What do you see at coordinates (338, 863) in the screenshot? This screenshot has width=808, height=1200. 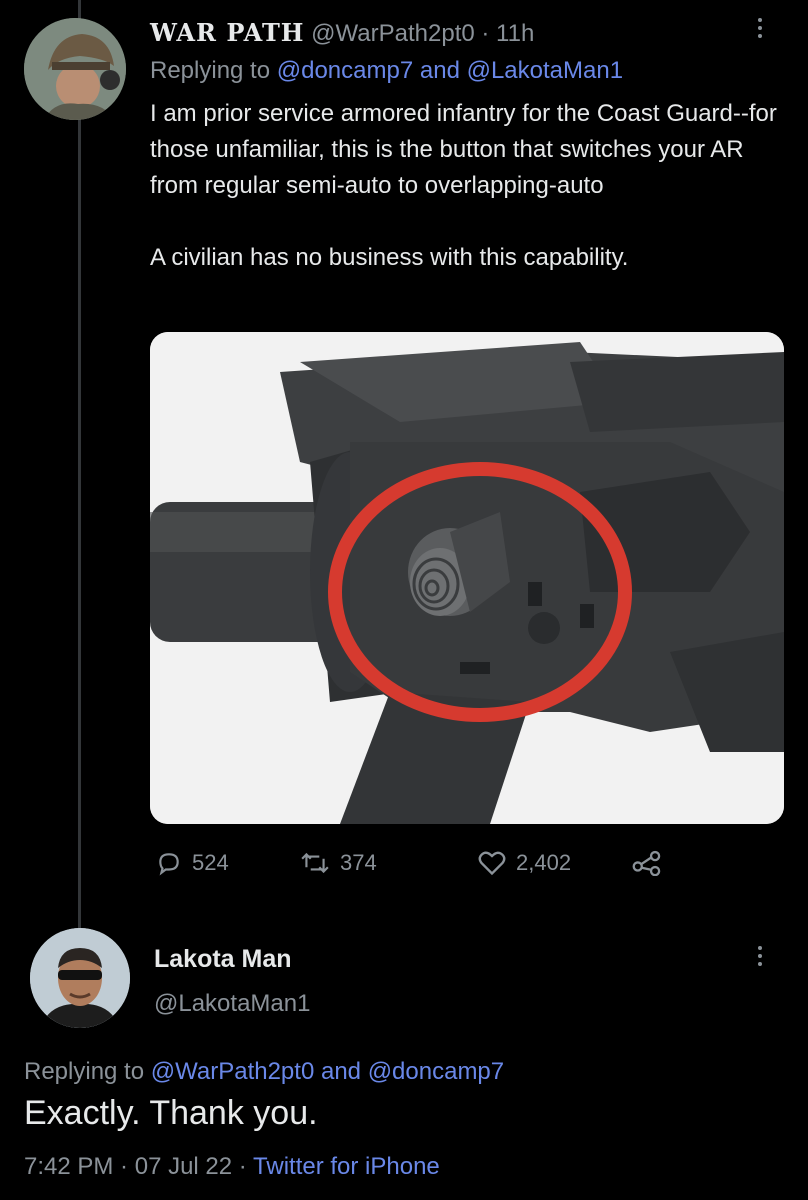 I see `retweet-action: 374` at bounding box center [338, 863].